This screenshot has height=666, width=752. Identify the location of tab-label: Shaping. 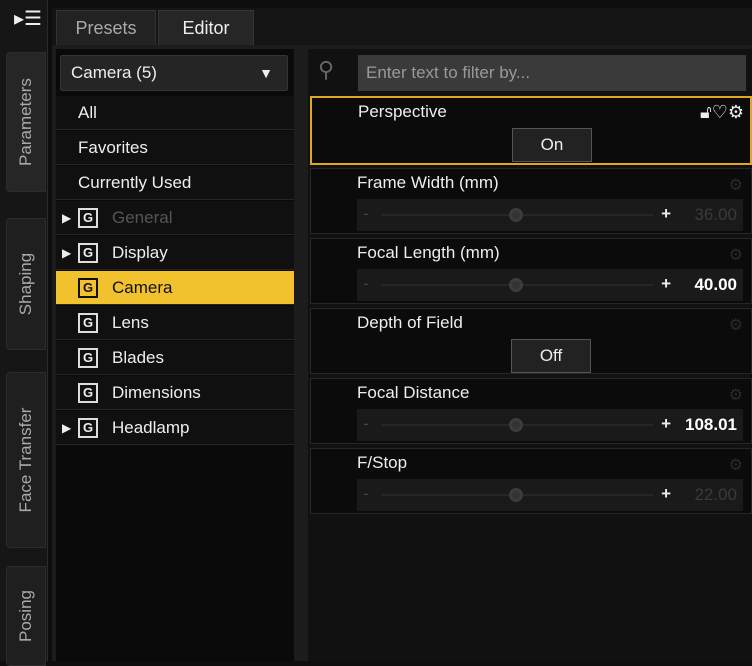
(25, 284).